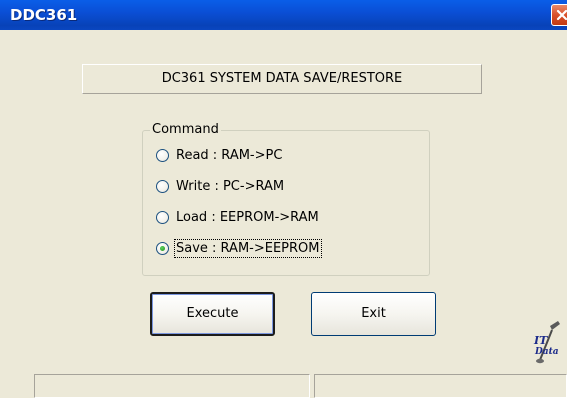  I want to click on radio-button-write, so click(162, 186).